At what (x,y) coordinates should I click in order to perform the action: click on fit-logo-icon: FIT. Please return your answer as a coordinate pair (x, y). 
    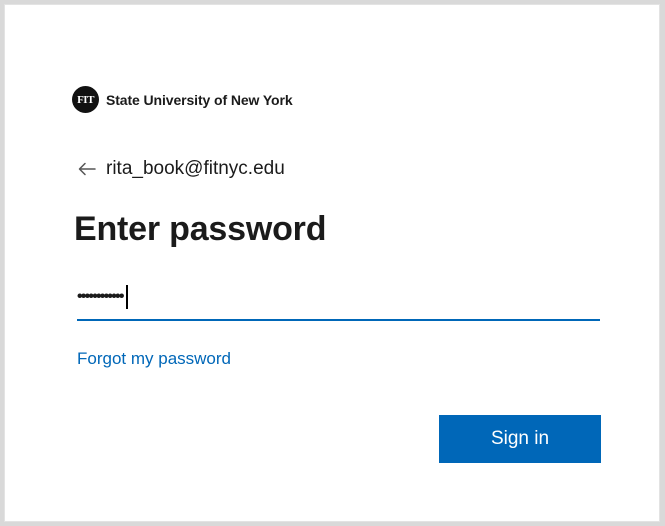
    Looking at the image, I should click on (85, 99).